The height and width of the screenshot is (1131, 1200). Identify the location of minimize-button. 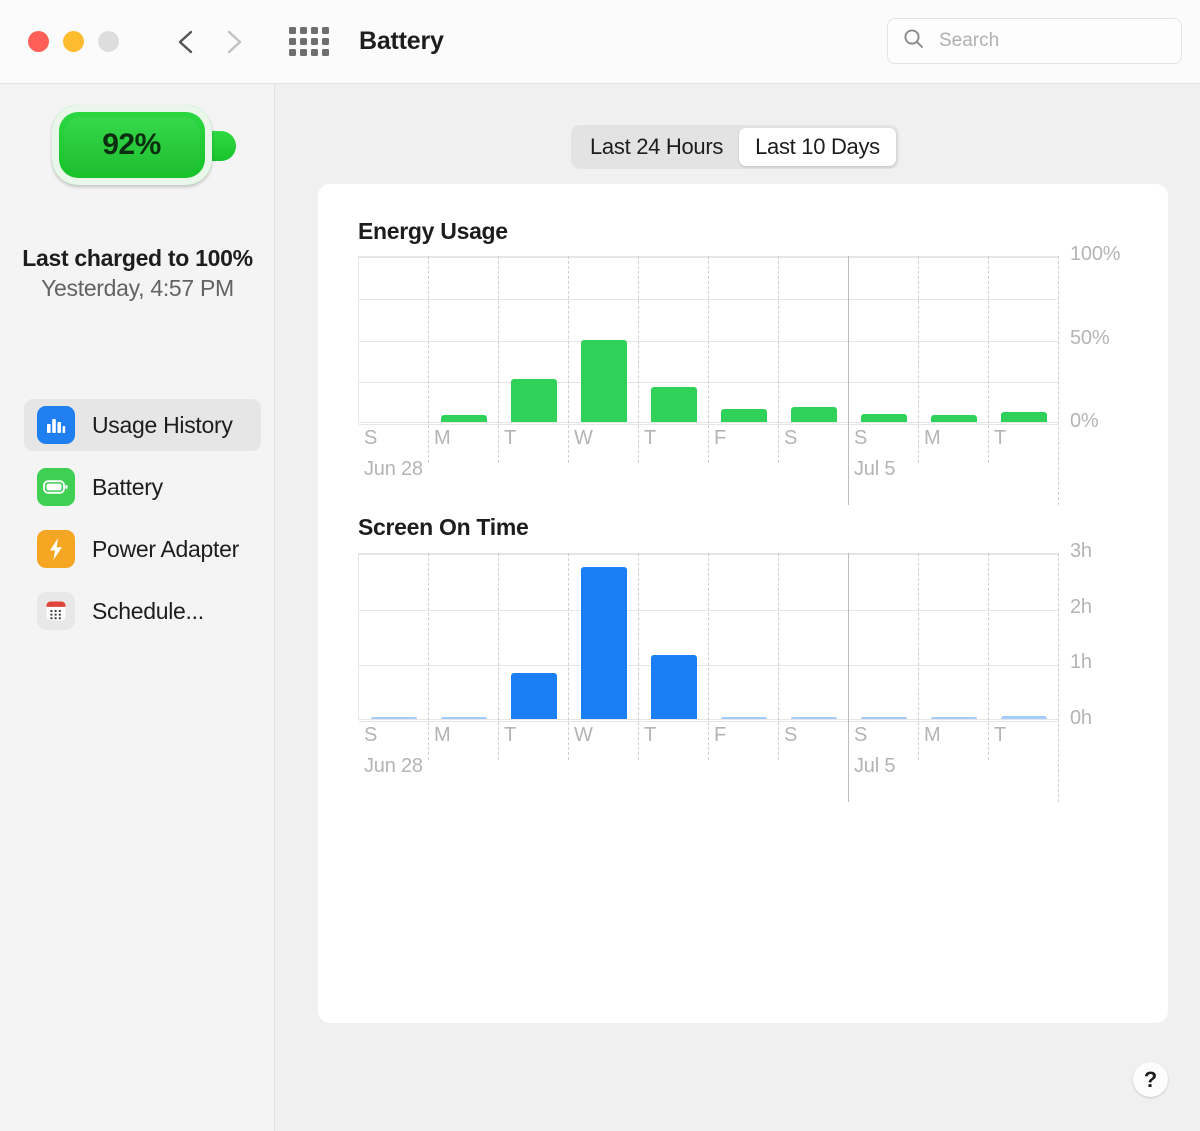
(73, 41).